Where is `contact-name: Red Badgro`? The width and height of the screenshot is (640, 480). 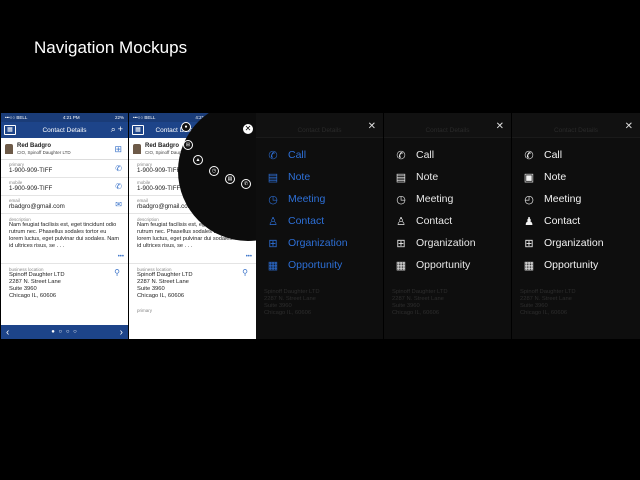 contact-name: Red Badgro is located at coordinates (34, 145).